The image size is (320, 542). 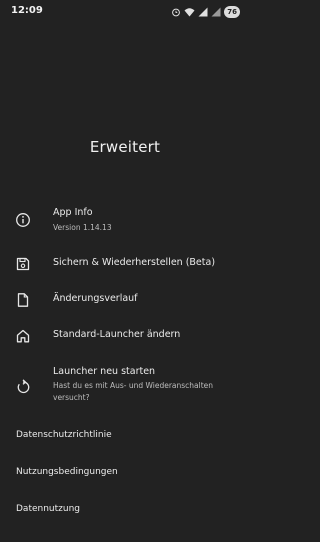 I want to click on default-launcher-label: Standard-Launcher ändern, so click(x=117, y=334).